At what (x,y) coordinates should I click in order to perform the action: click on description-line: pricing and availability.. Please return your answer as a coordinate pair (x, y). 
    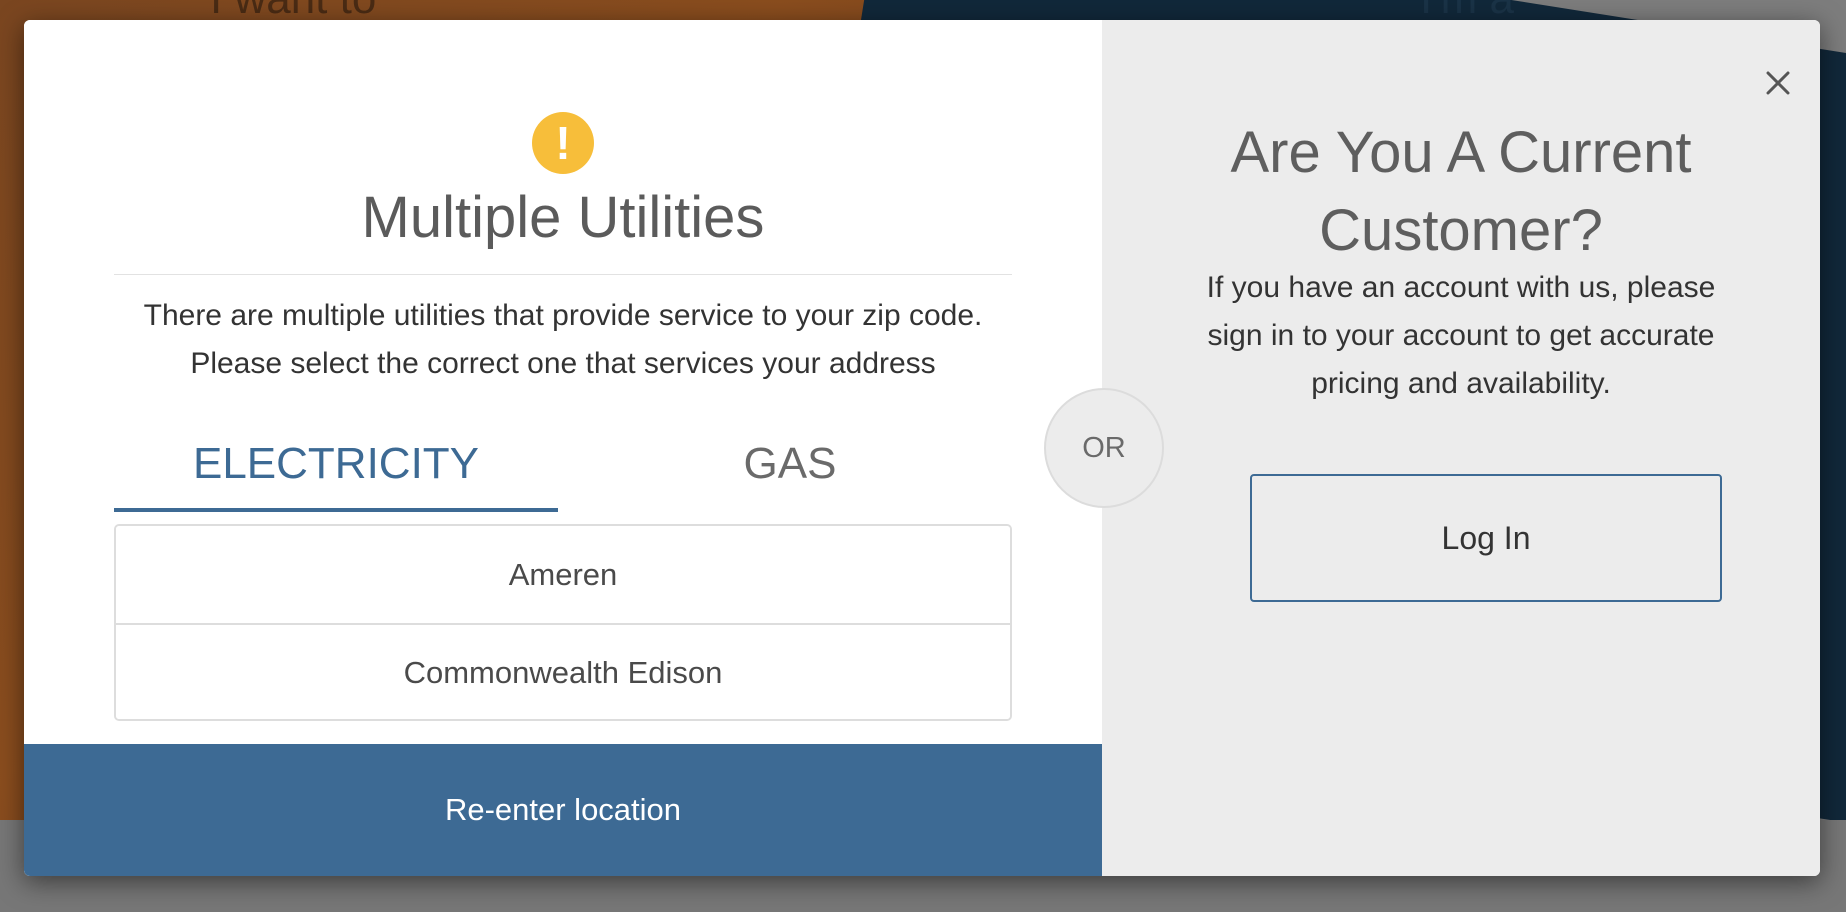
    Looking at the image, I should click on (1461, 383).